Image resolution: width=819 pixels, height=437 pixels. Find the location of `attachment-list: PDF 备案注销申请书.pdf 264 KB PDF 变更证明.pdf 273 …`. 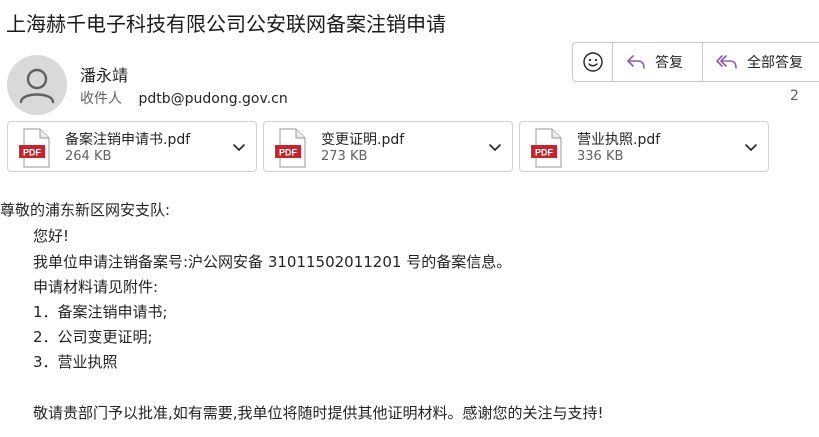

attachment-list: PDF 备案注销申请书.pdf 264 KB PDF 变更证明.pdf 273 … is located at coordinates (388, 146).